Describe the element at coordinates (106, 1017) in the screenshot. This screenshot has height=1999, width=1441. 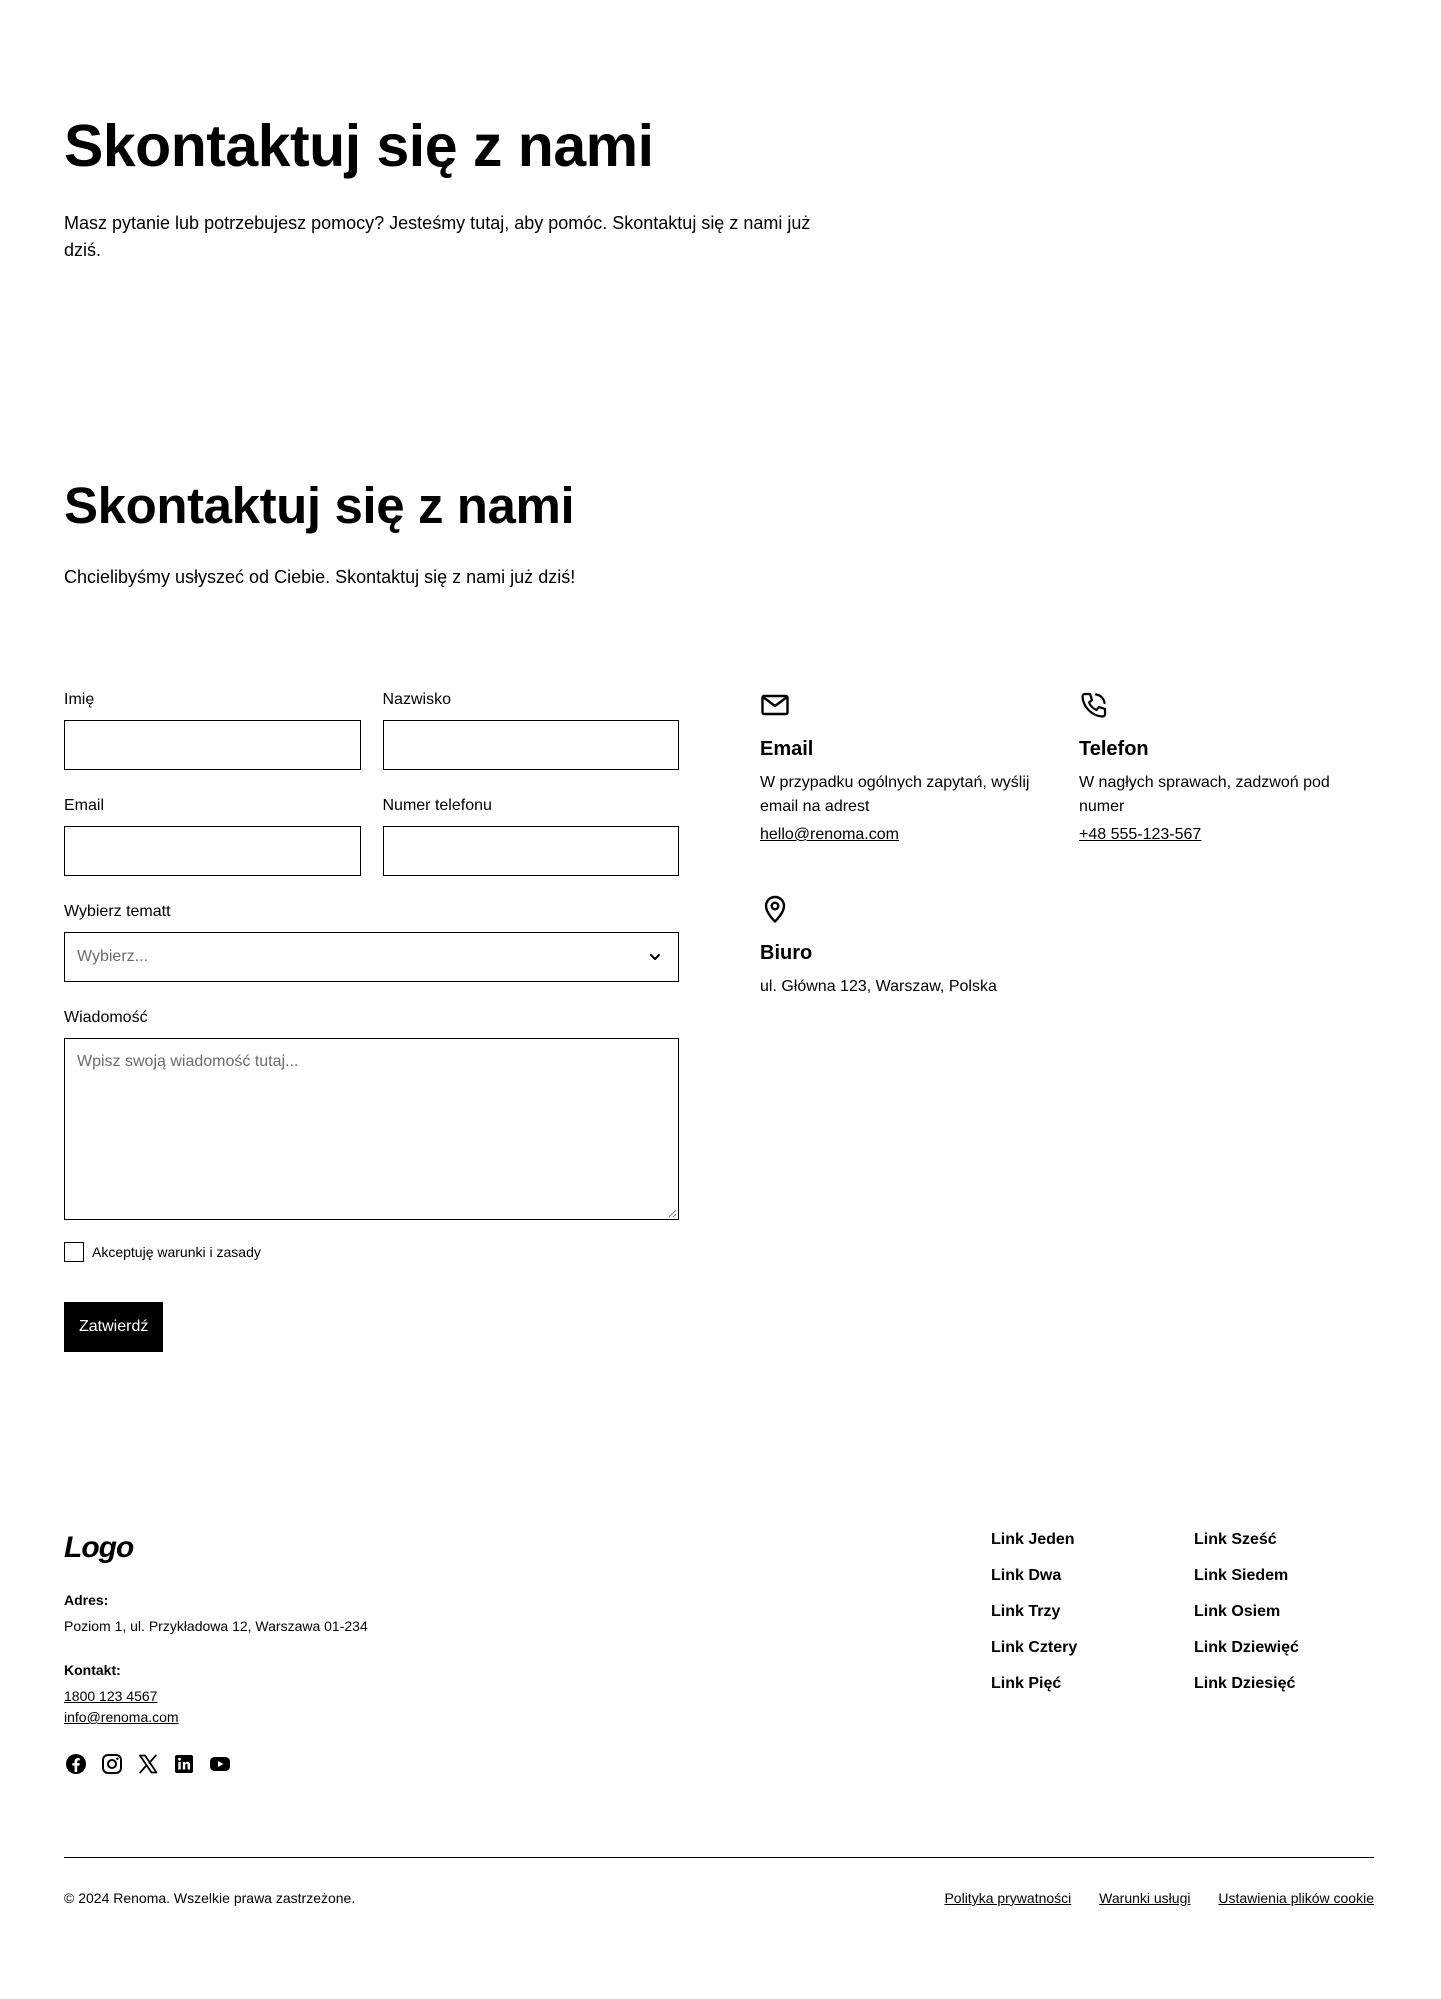
I see `message-label: Wiadomość` at that location.